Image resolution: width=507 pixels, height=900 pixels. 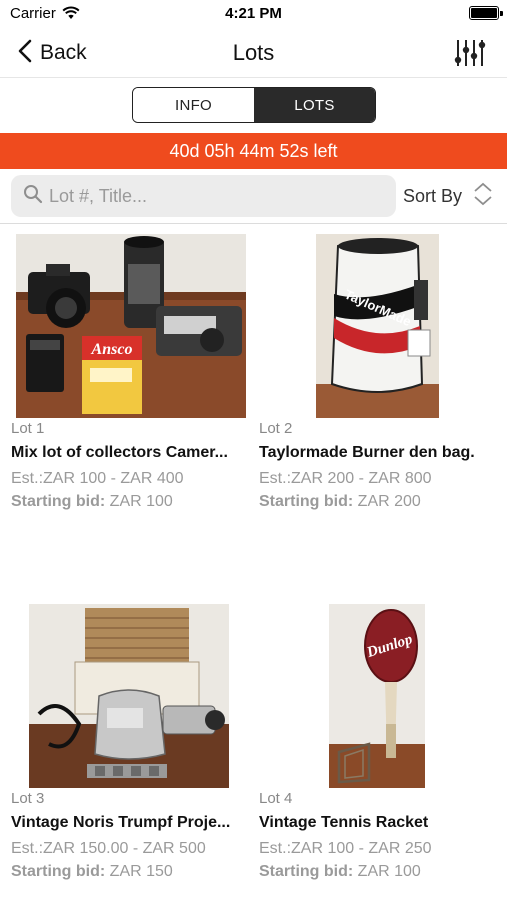 What do you see at coordinates (209, 196) in the screenshot?
I see `search-input` at bounding box center [209, 196].